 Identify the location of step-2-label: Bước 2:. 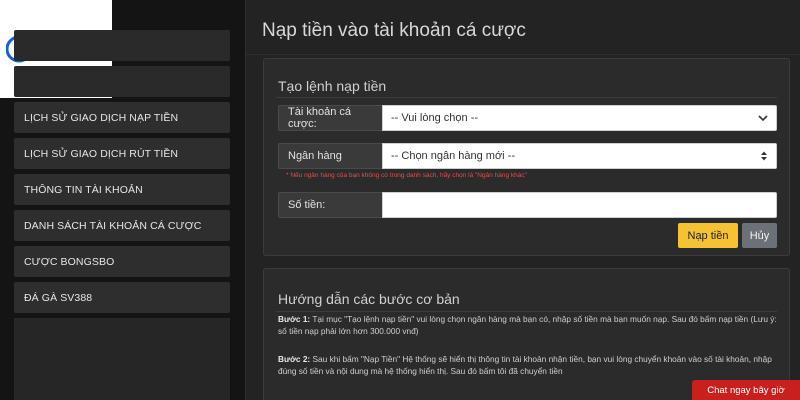
(294, 359).